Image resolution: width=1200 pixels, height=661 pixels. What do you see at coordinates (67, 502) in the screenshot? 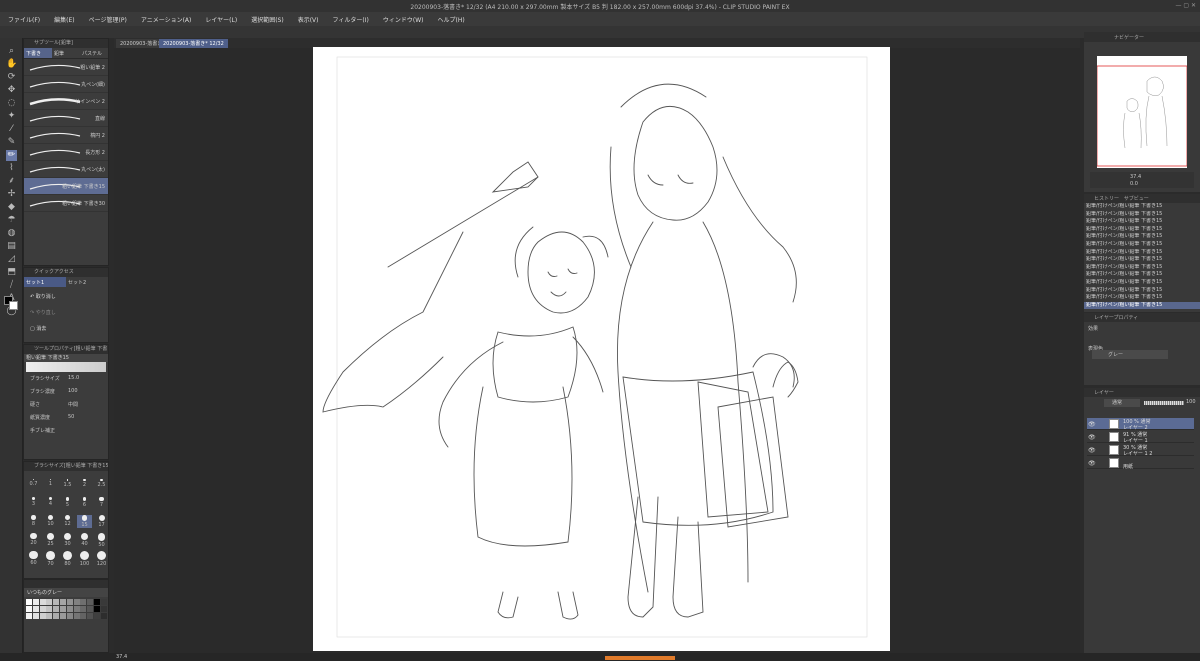
I see `brush-size-option: 5` at bounding box center [67, 502].